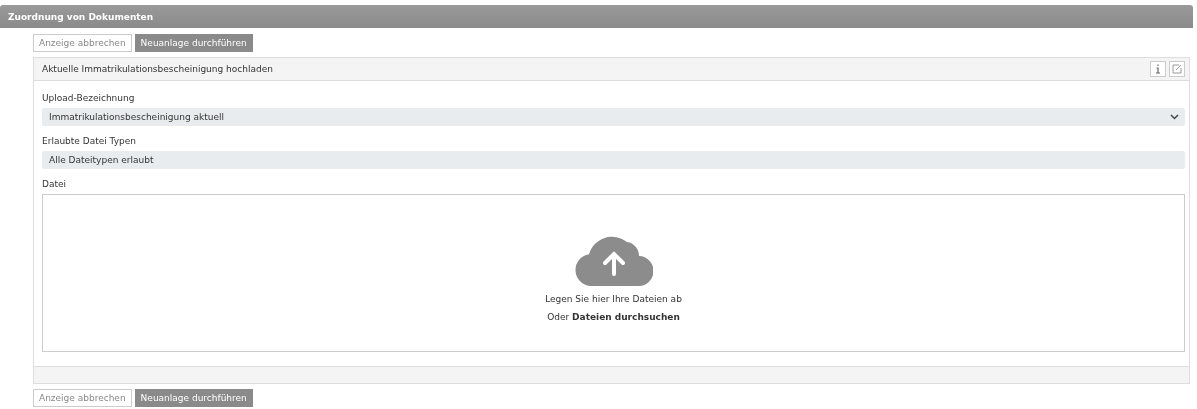 The width and height of the screenshot is (1197, 409). I want to click on field-label: Erlaubte Datei Typen, so click(89, 141).